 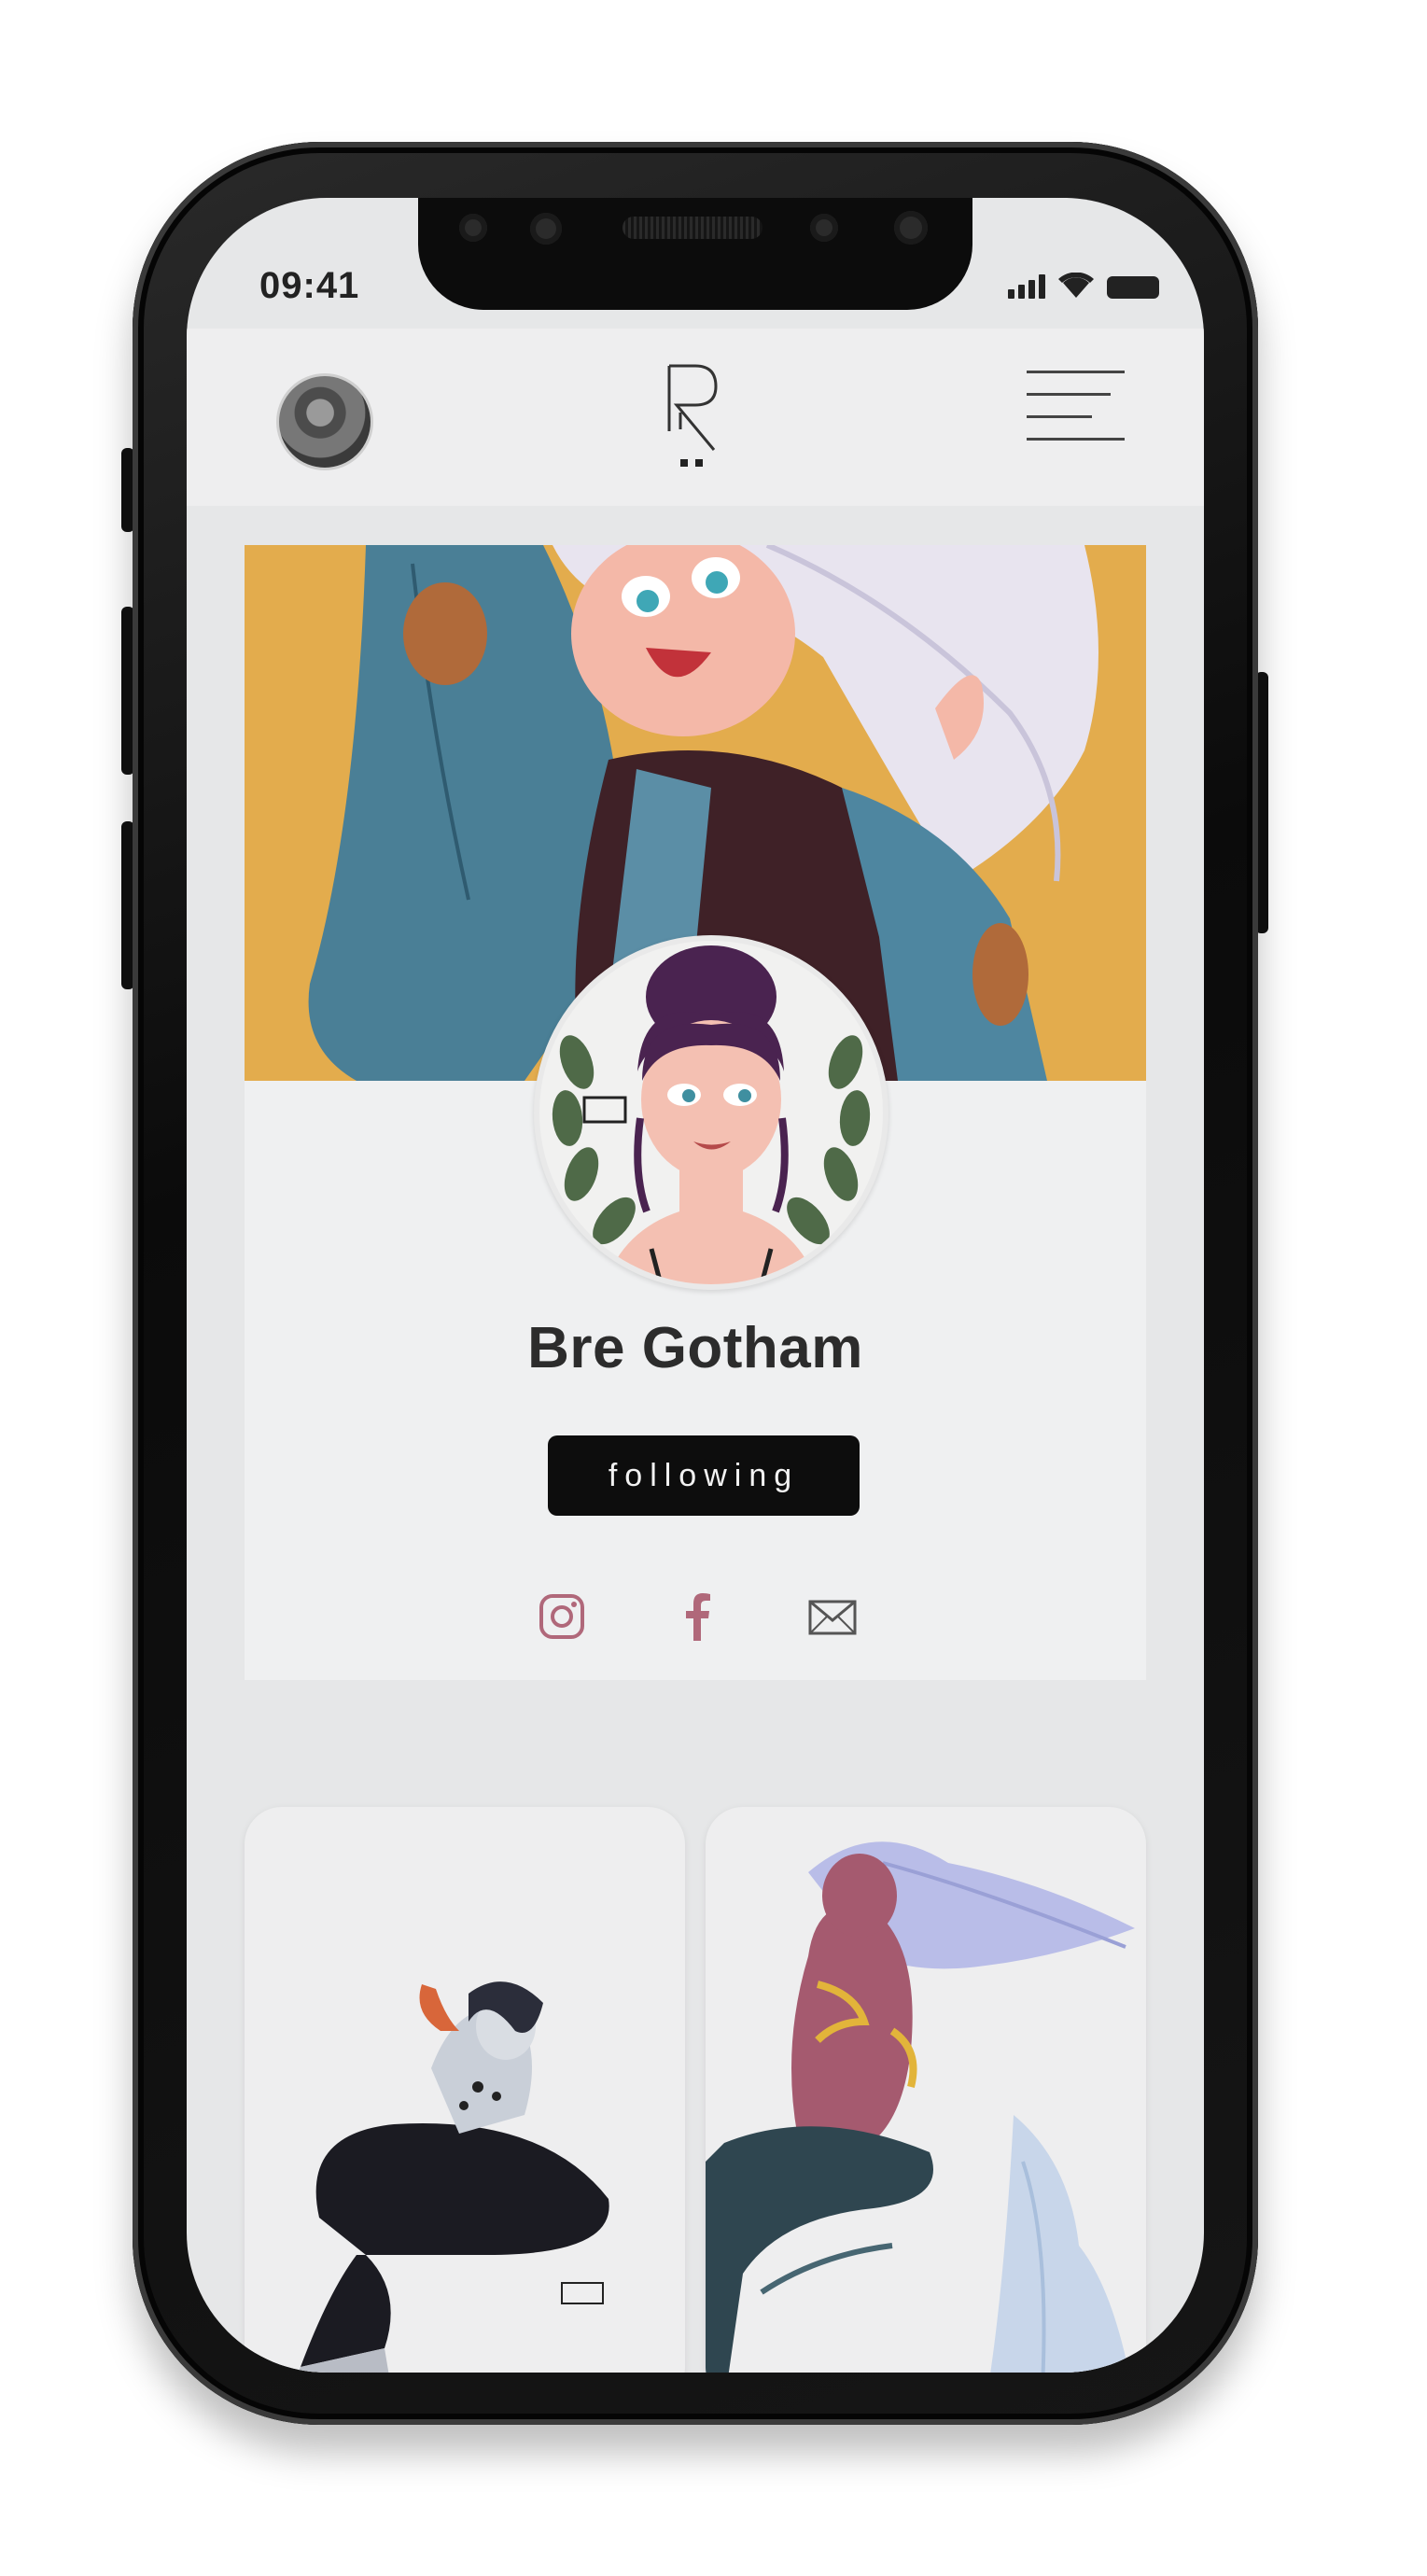 I want to click on profile-avatar, so click(x=711, y=1112).